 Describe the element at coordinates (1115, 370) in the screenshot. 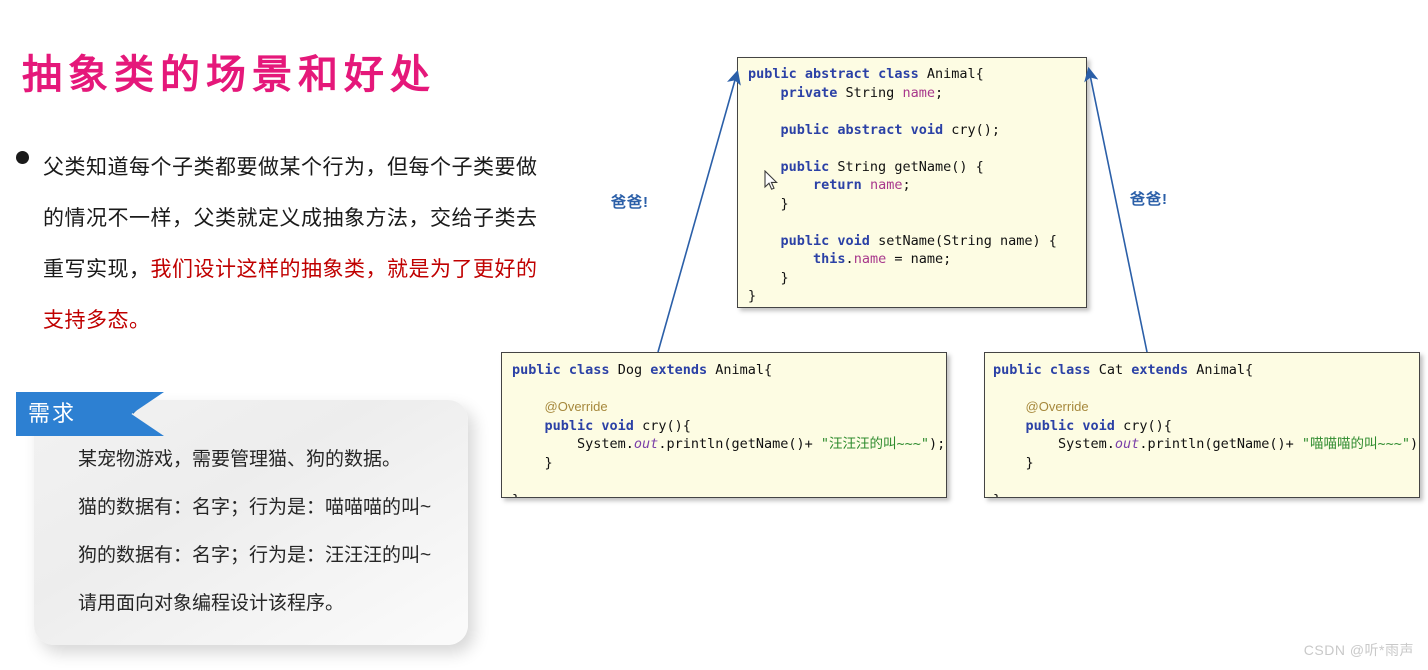

I see `code-token: Cat` at that location.